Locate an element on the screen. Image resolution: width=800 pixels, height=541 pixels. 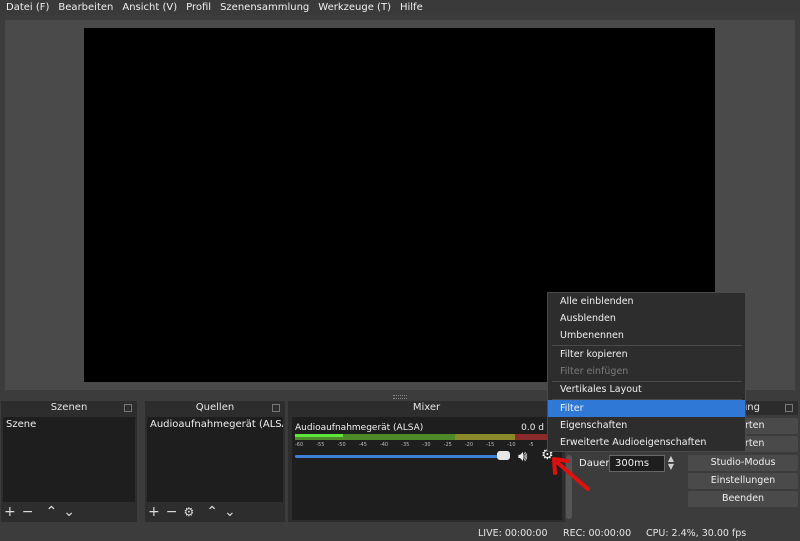
gear-icon: ⚙ is located at coordinates (188, 512).